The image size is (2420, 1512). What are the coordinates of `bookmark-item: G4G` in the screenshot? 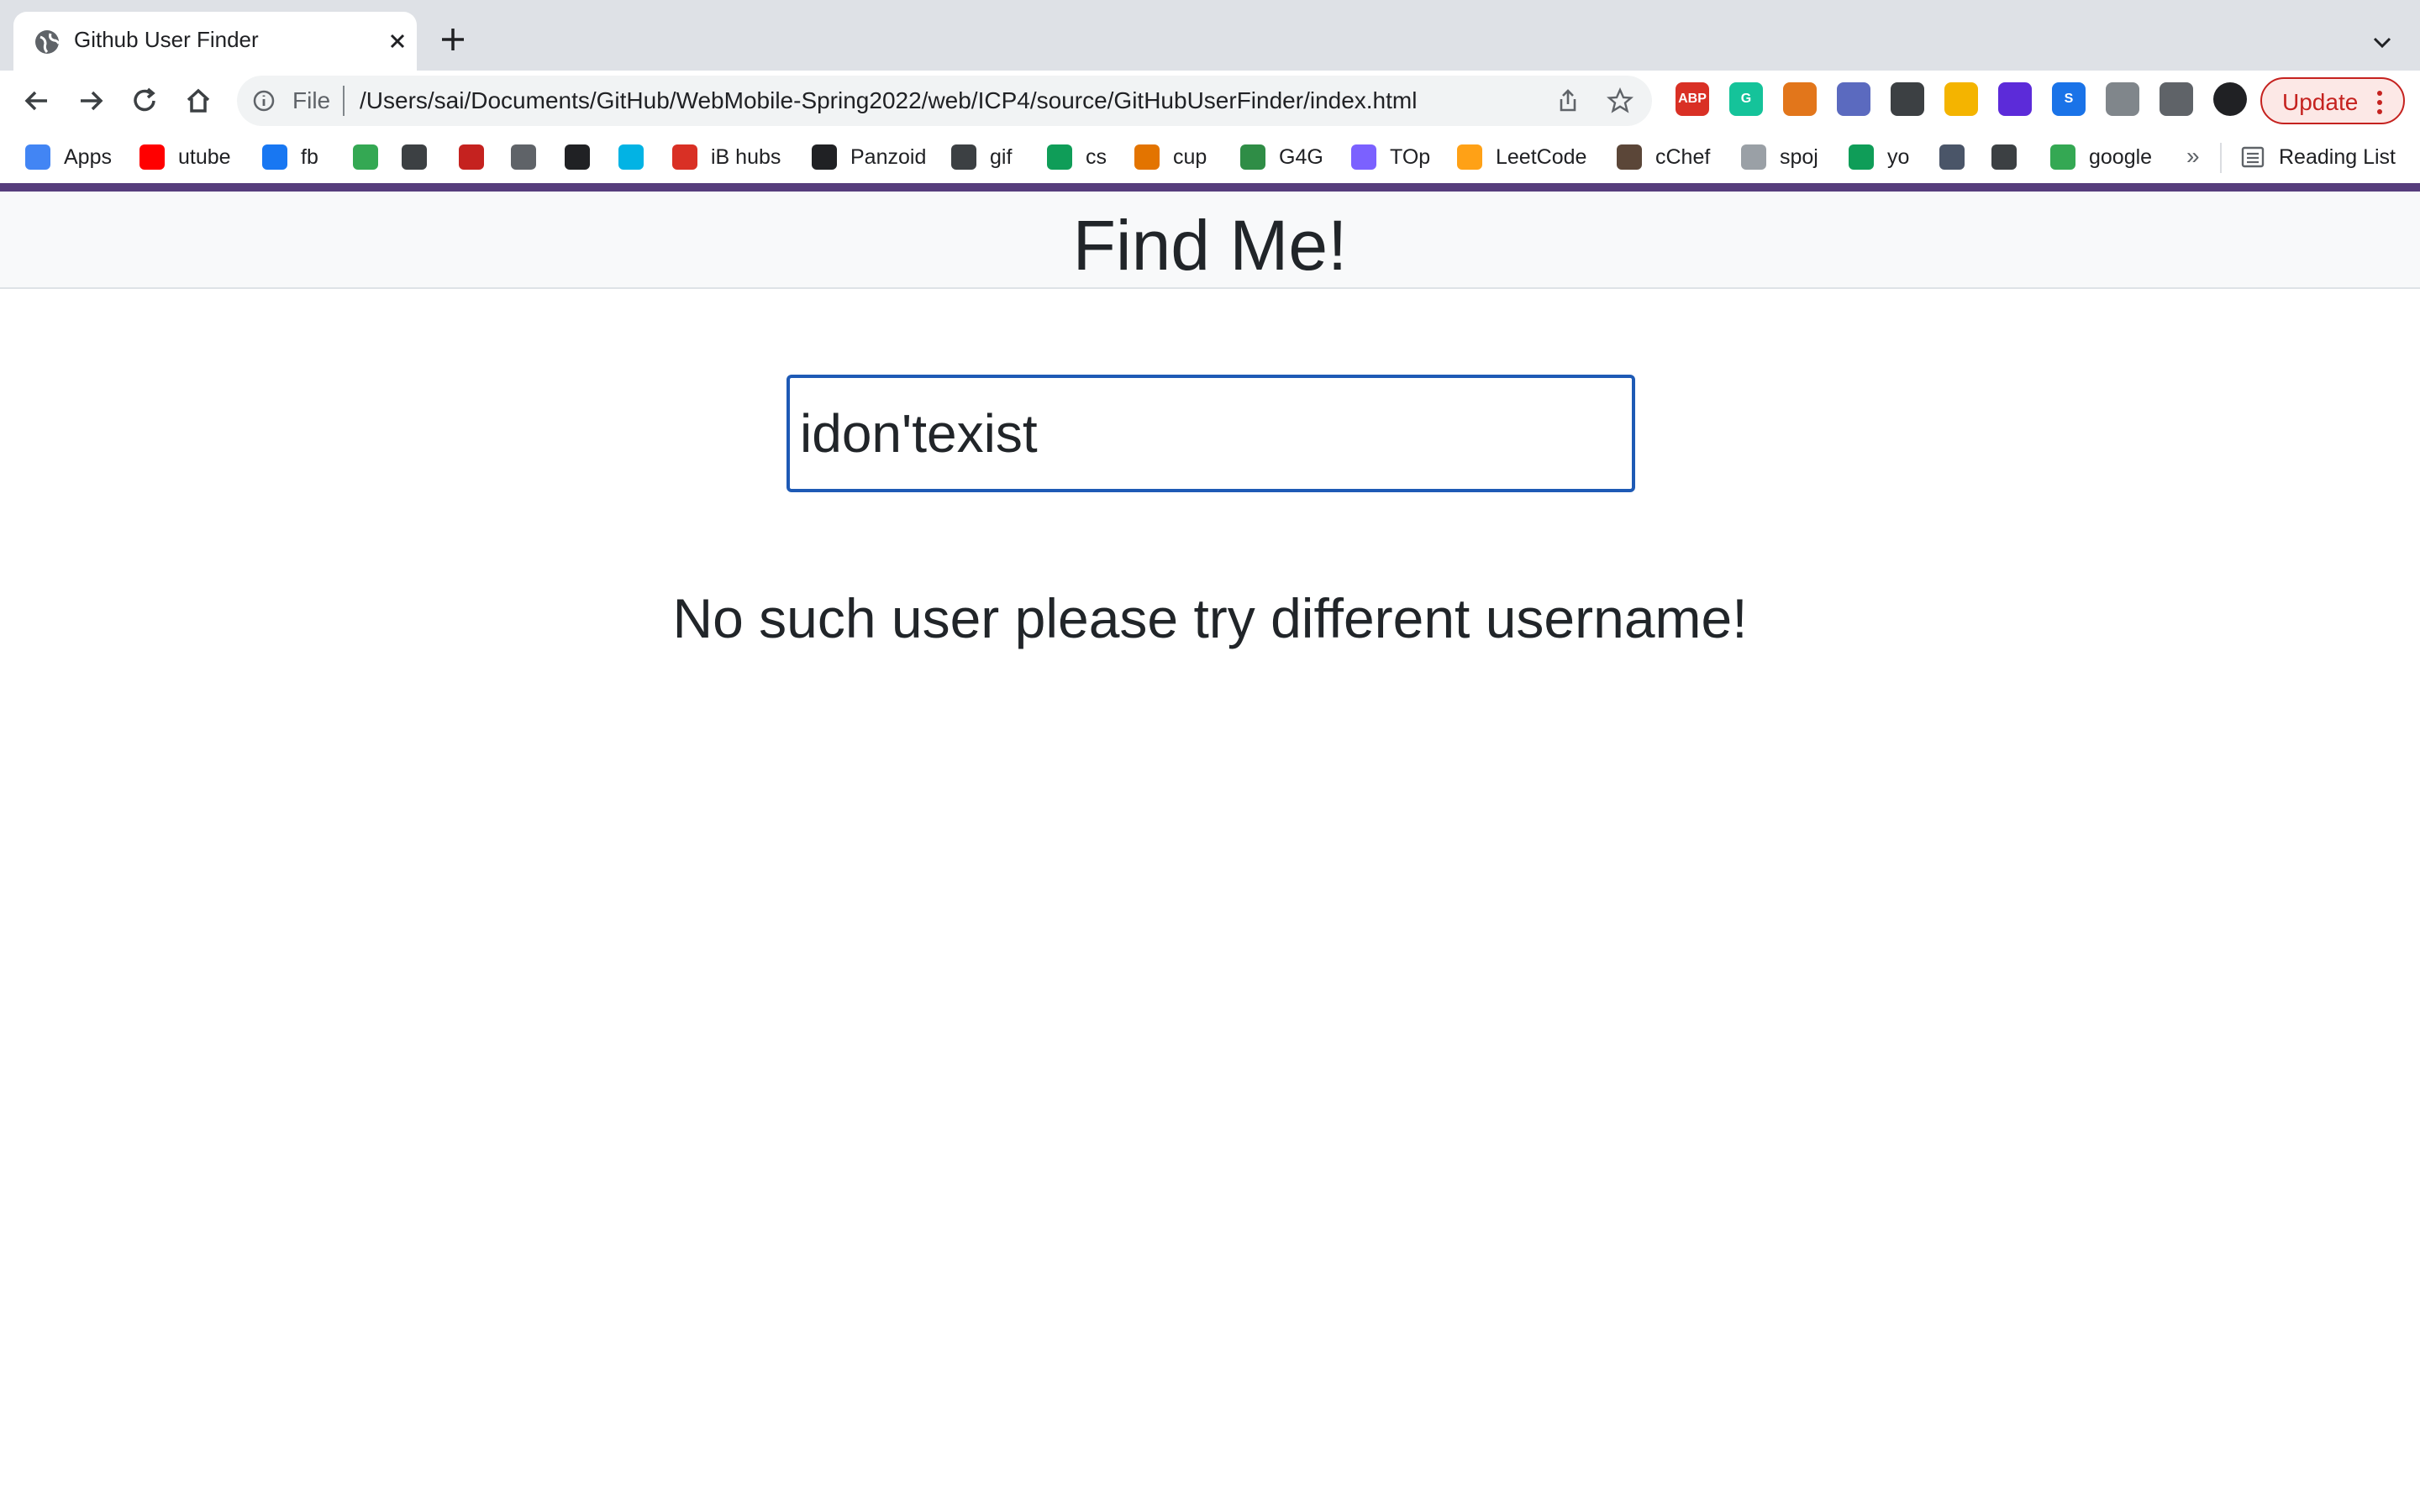 It's located at (1282, 157).